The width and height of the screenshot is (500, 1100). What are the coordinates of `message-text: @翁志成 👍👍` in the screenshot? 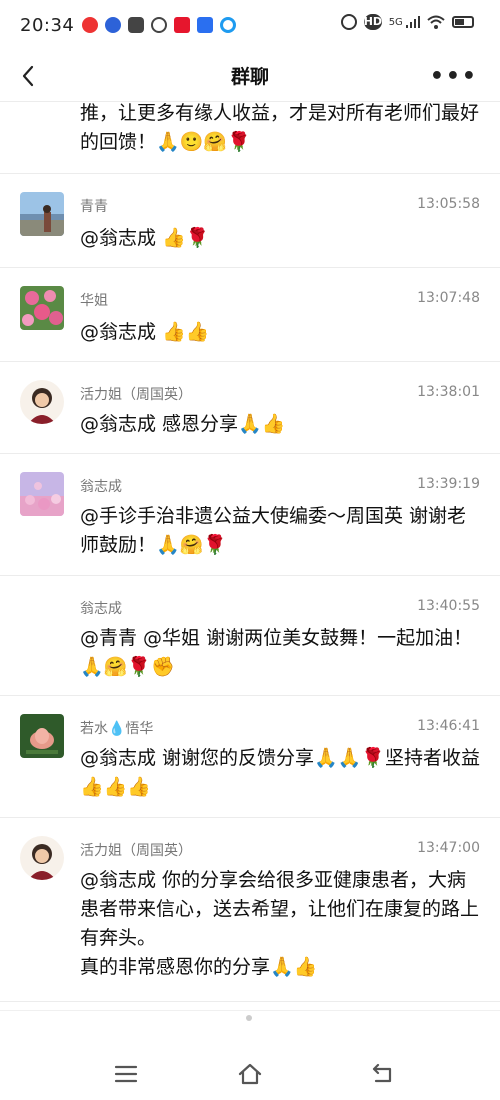 It's located at (145, 332).